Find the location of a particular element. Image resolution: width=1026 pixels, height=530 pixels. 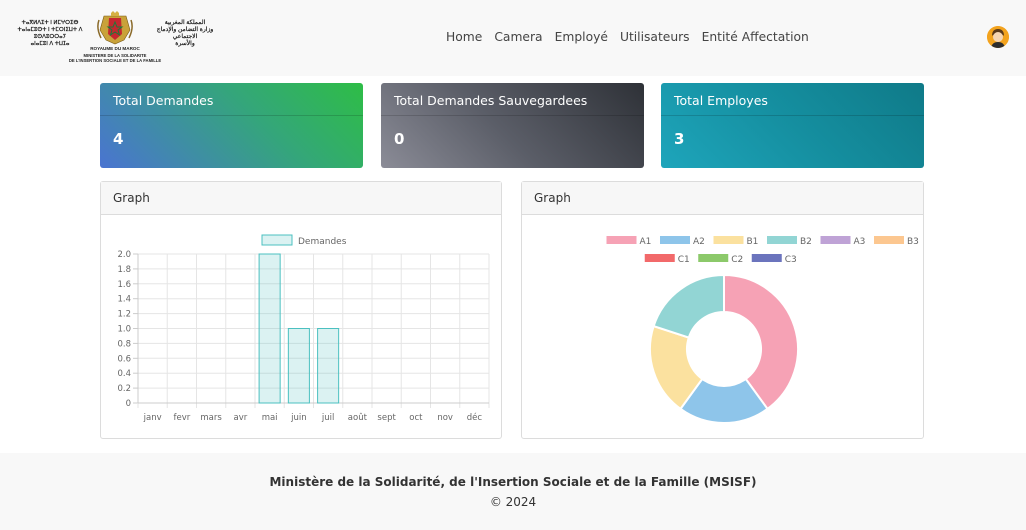

y-tick-label: 1.0 is located at coordinates (124, 330).